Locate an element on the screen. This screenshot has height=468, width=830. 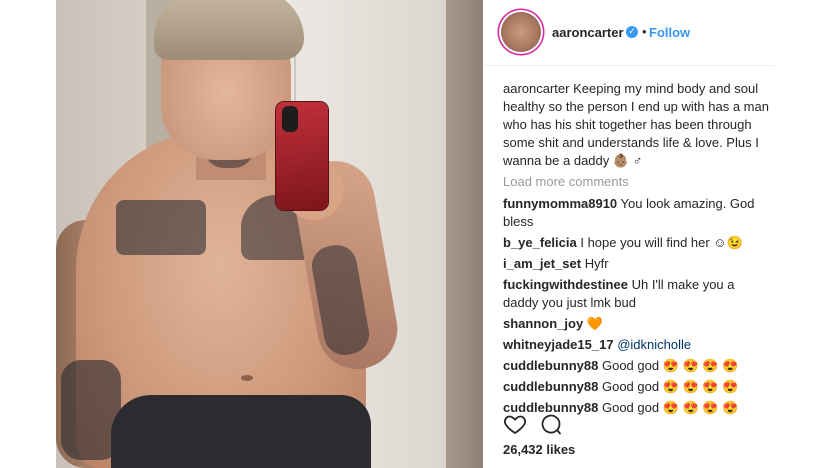
likes-count: 26,432 likes is located at coordinates (539, 449).